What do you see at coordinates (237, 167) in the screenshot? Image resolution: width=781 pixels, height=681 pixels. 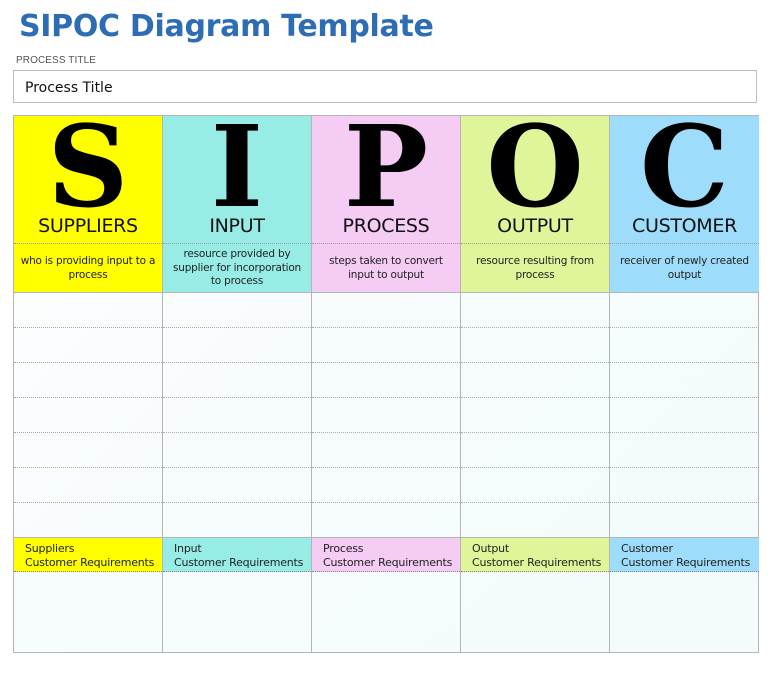 I see `input-letter: I` at bounding box center [237, 167].